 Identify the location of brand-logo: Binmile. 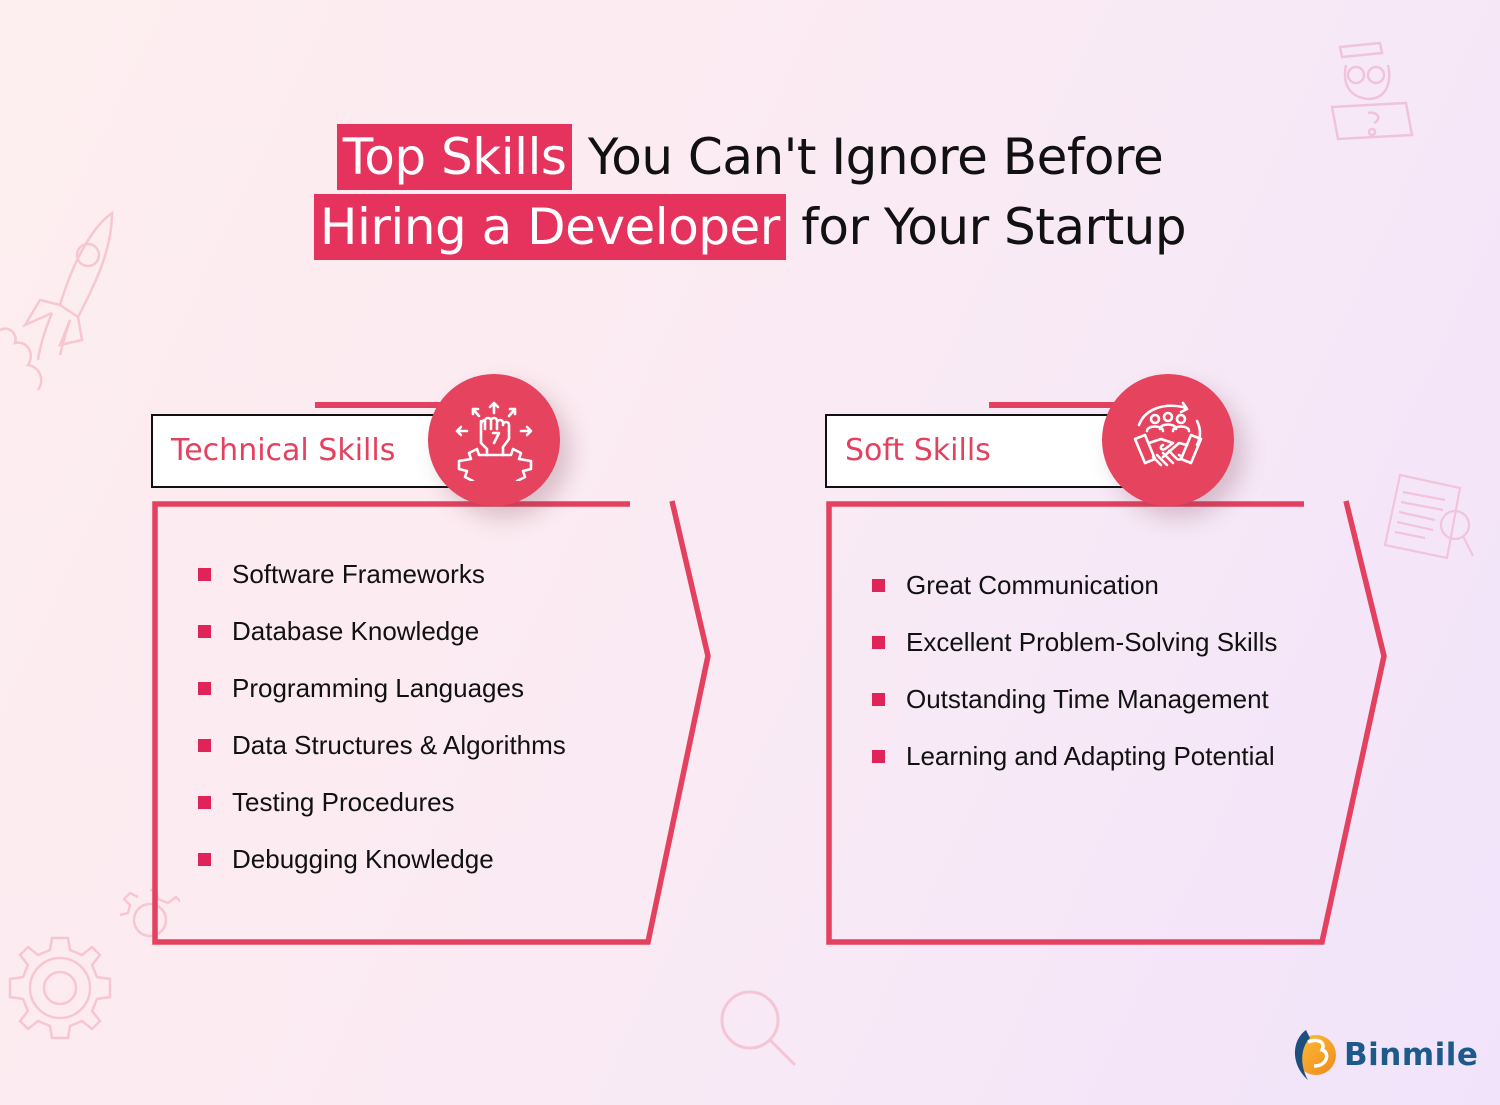
(1383, 1055).